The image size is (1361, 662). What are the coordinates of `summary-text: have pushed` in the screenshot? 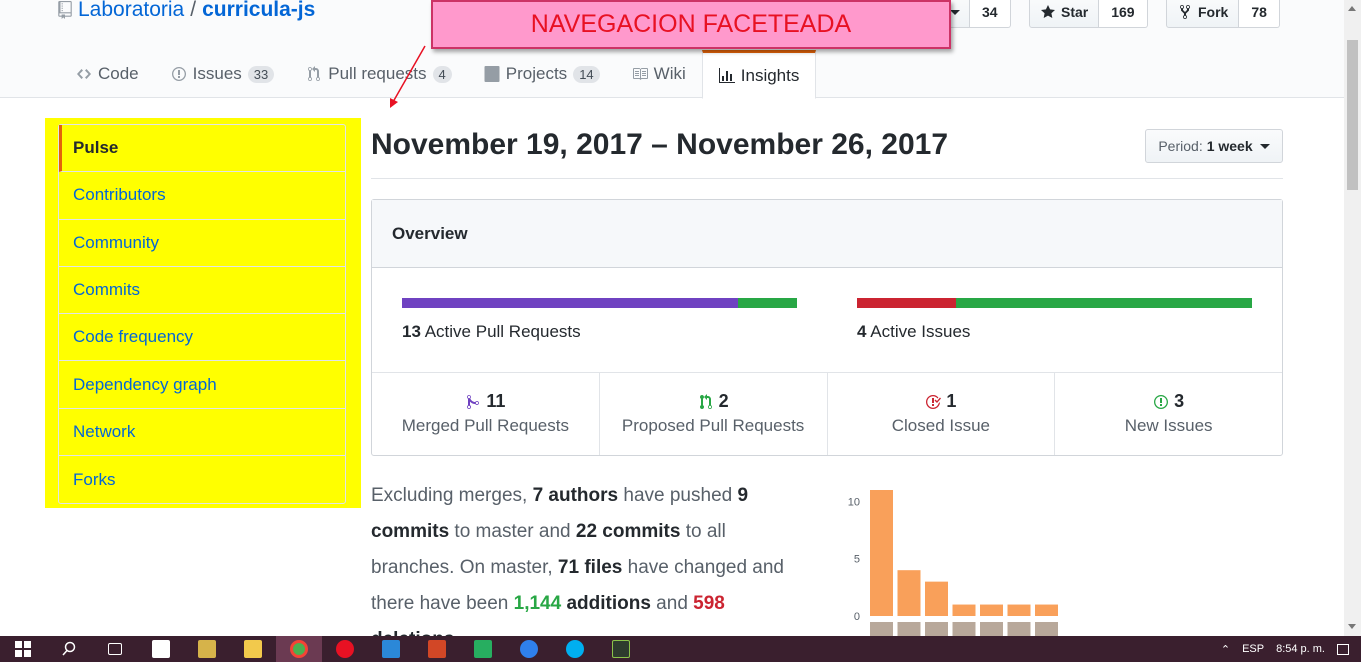 It's located at (678, 495).